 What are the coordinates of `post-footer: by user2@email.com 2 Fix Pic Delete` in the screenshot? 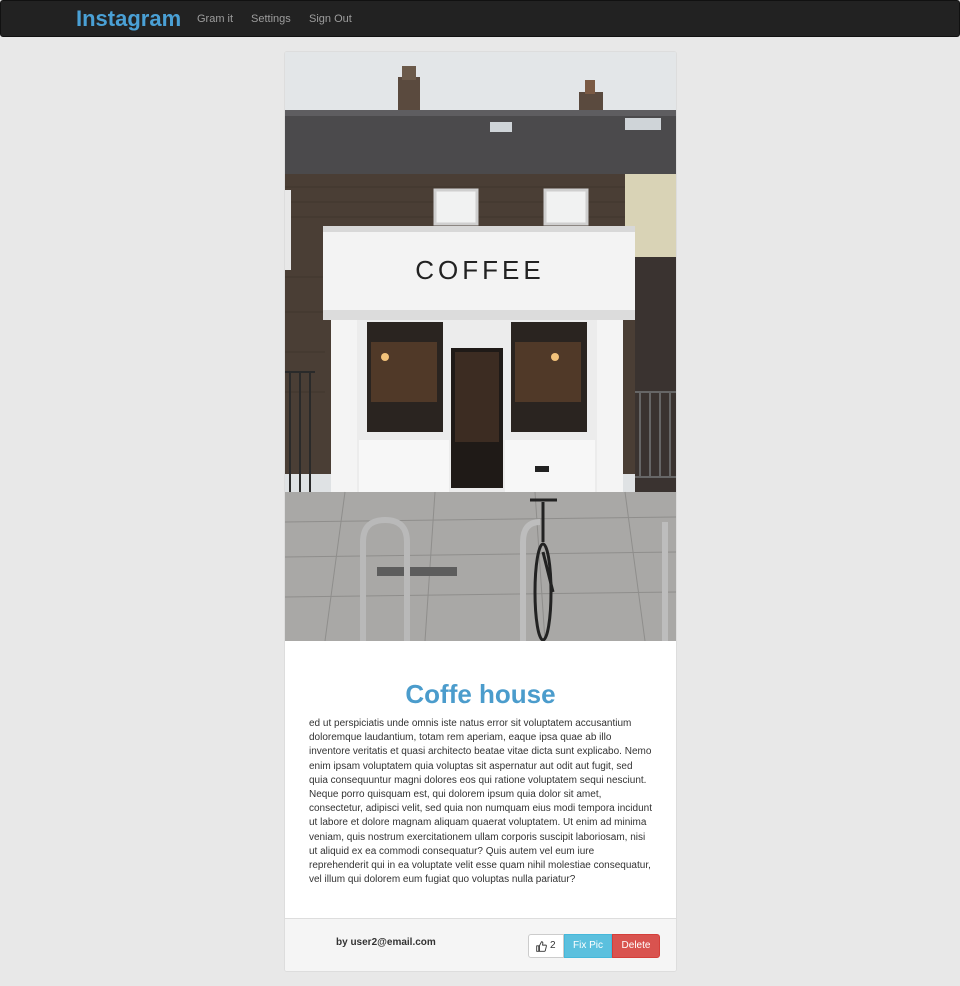 It's located at (480, 944).